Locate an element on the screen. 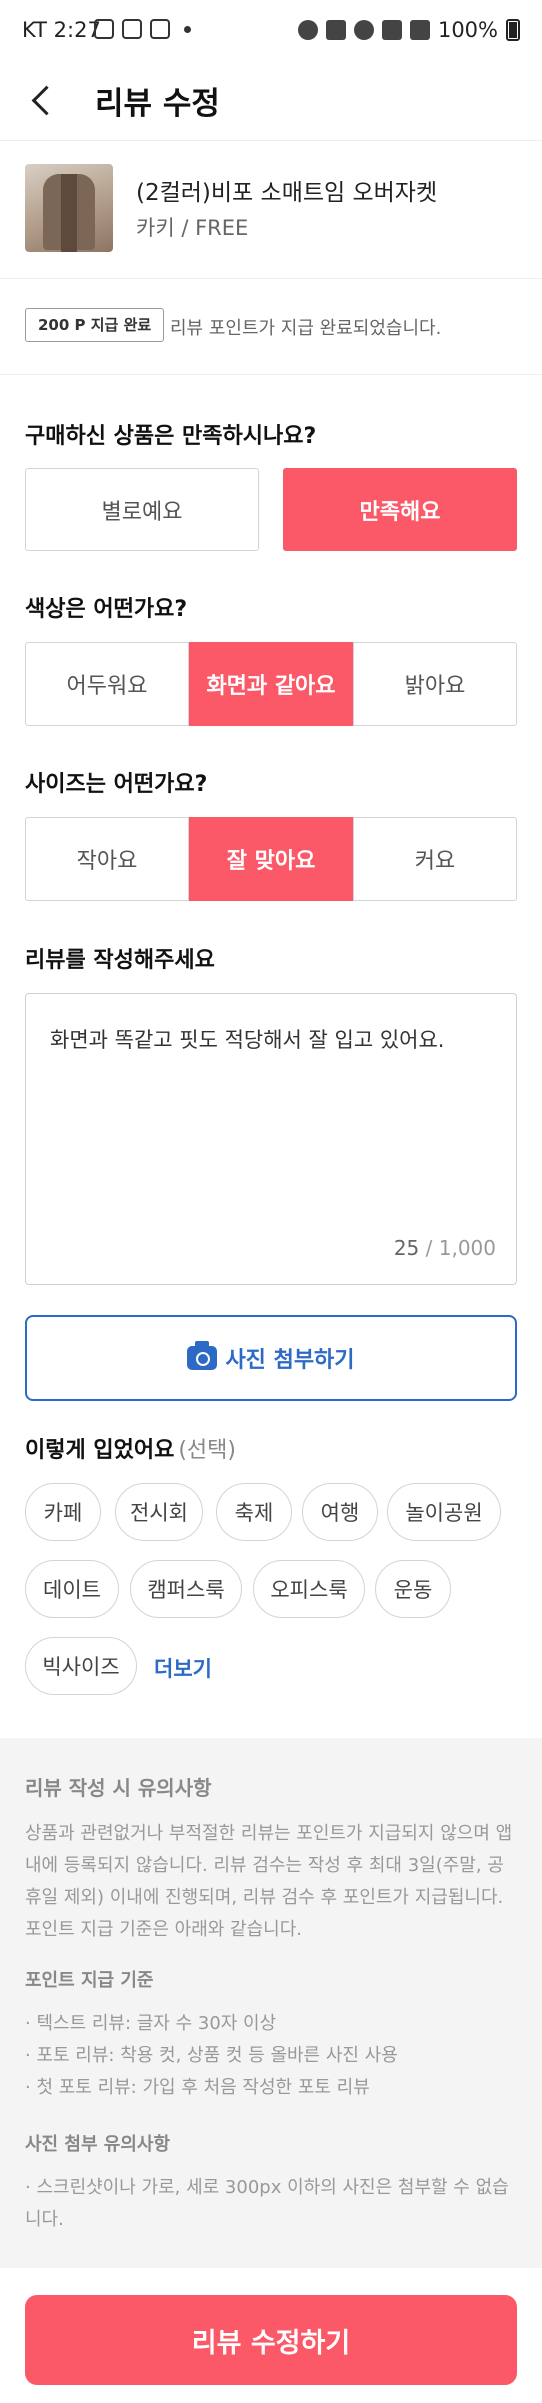 This screenshot has width=542, height=2403. tag-chip: 빅사이즈 is located at coordinates (81, 1666).